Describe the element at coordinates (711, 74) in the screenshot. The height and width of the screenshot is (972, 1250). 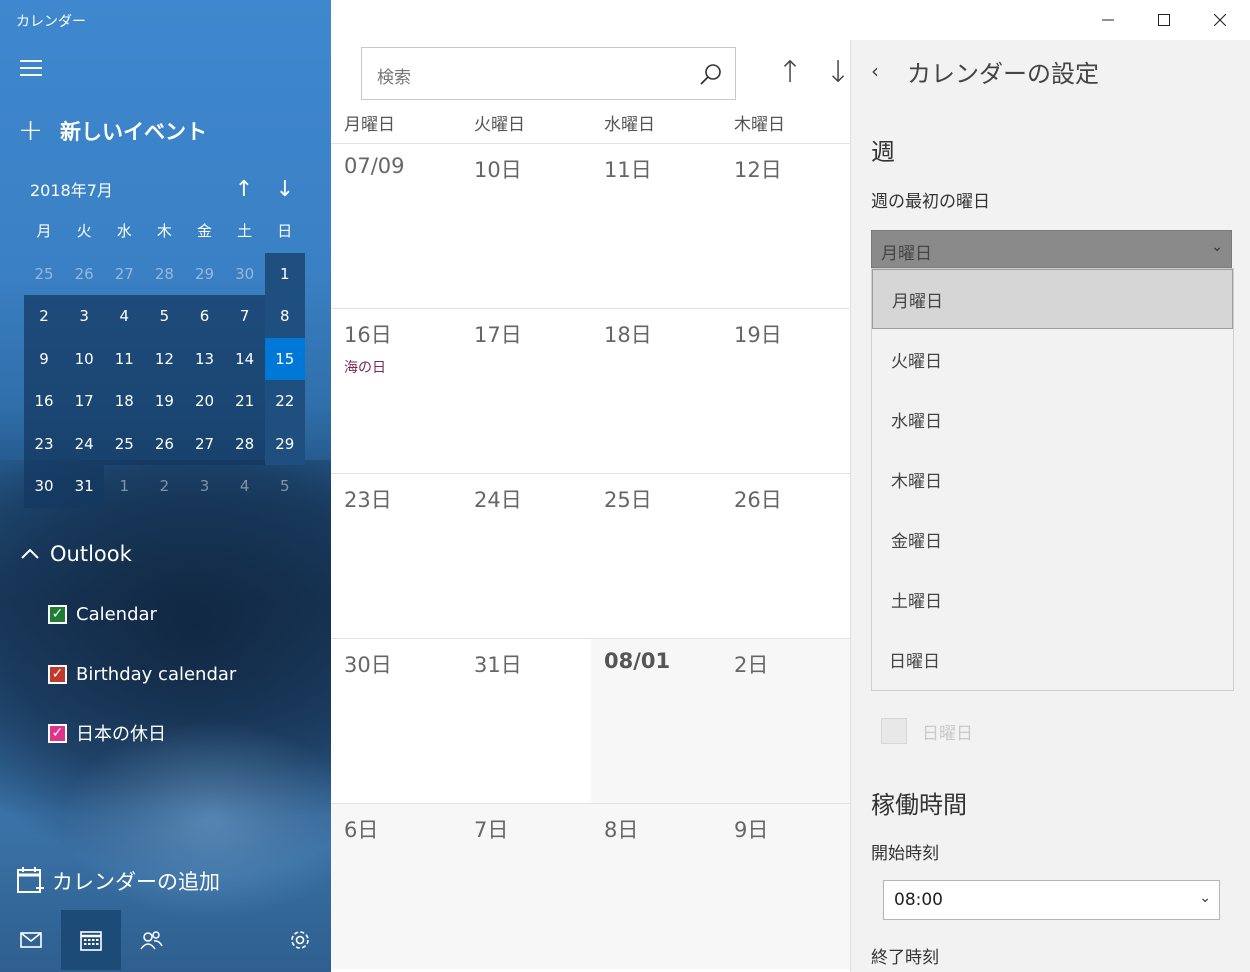
I see `search-icon` at that location.